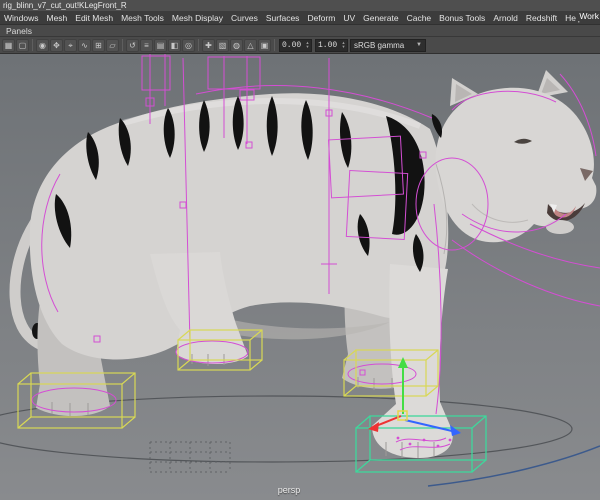  Describe the element at coordinates (222, 45) in the screenshot. I see `texture-icon: ▧` at that location.